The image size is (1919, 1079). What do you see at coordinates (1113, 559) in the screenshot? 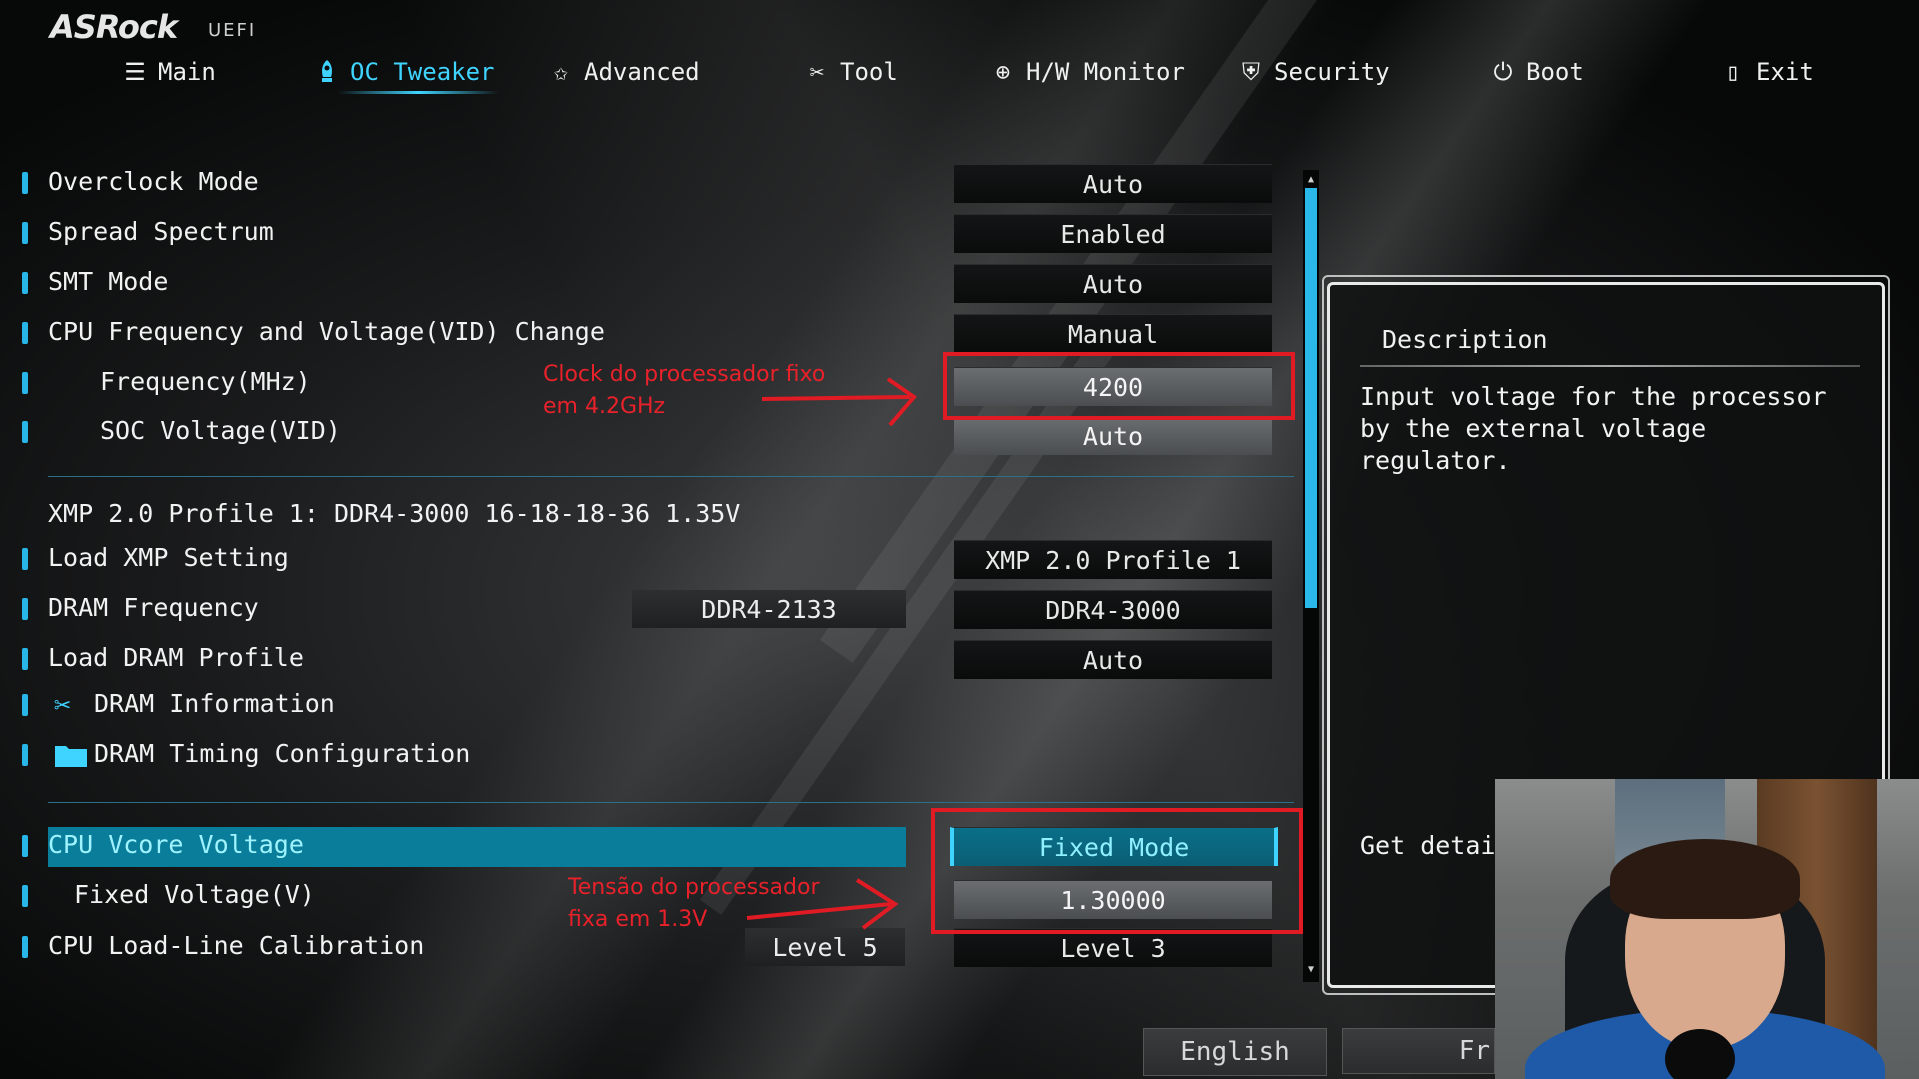
I see `setting-value: XMP 2.0 Profile 1` at bounding box center [1113, 559].